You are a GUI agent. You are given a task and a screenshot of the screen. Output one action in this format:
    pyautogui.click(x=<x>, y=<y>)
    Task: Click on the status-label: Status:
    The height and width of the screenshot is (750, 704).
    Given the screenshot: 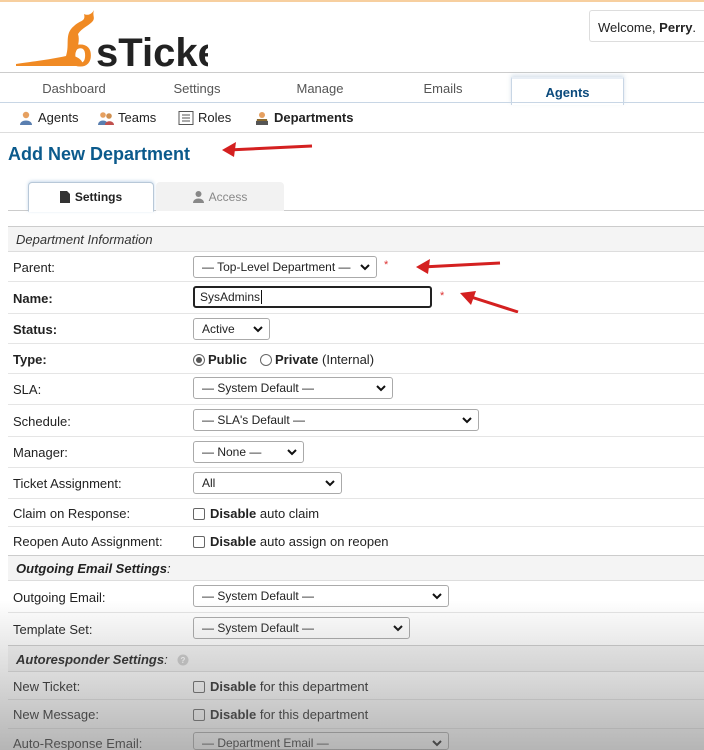 What is the action you would take?
    pyautogui.click(x=35, y=329)
    